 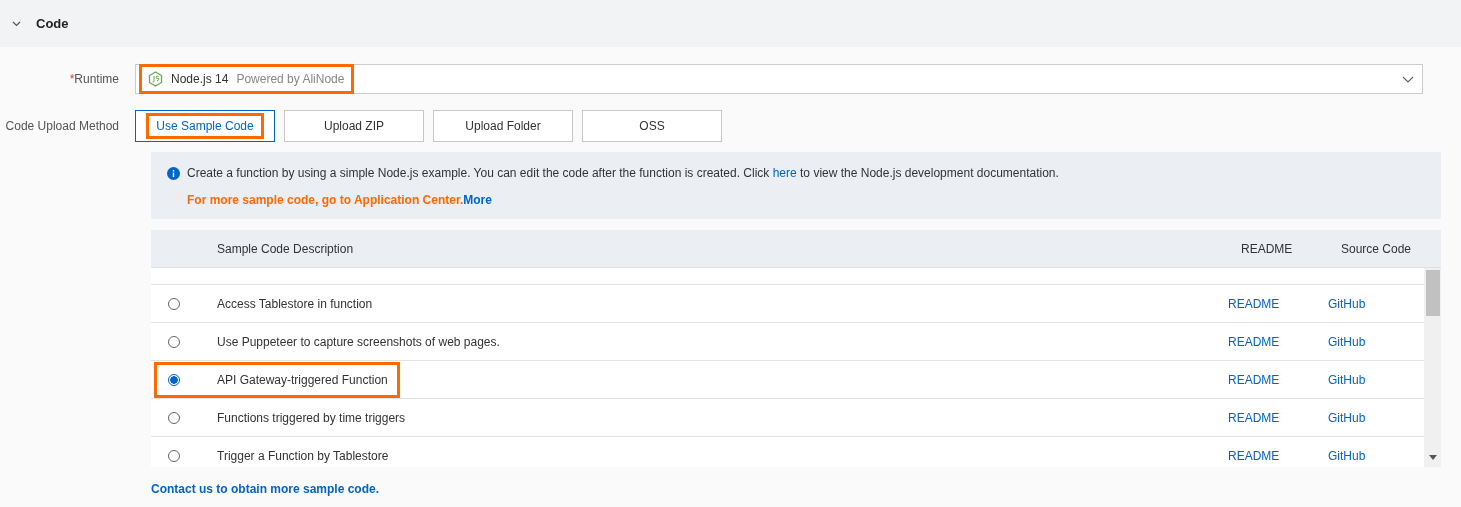 I want to click on column-header: README, so click(x=1267, y=248).